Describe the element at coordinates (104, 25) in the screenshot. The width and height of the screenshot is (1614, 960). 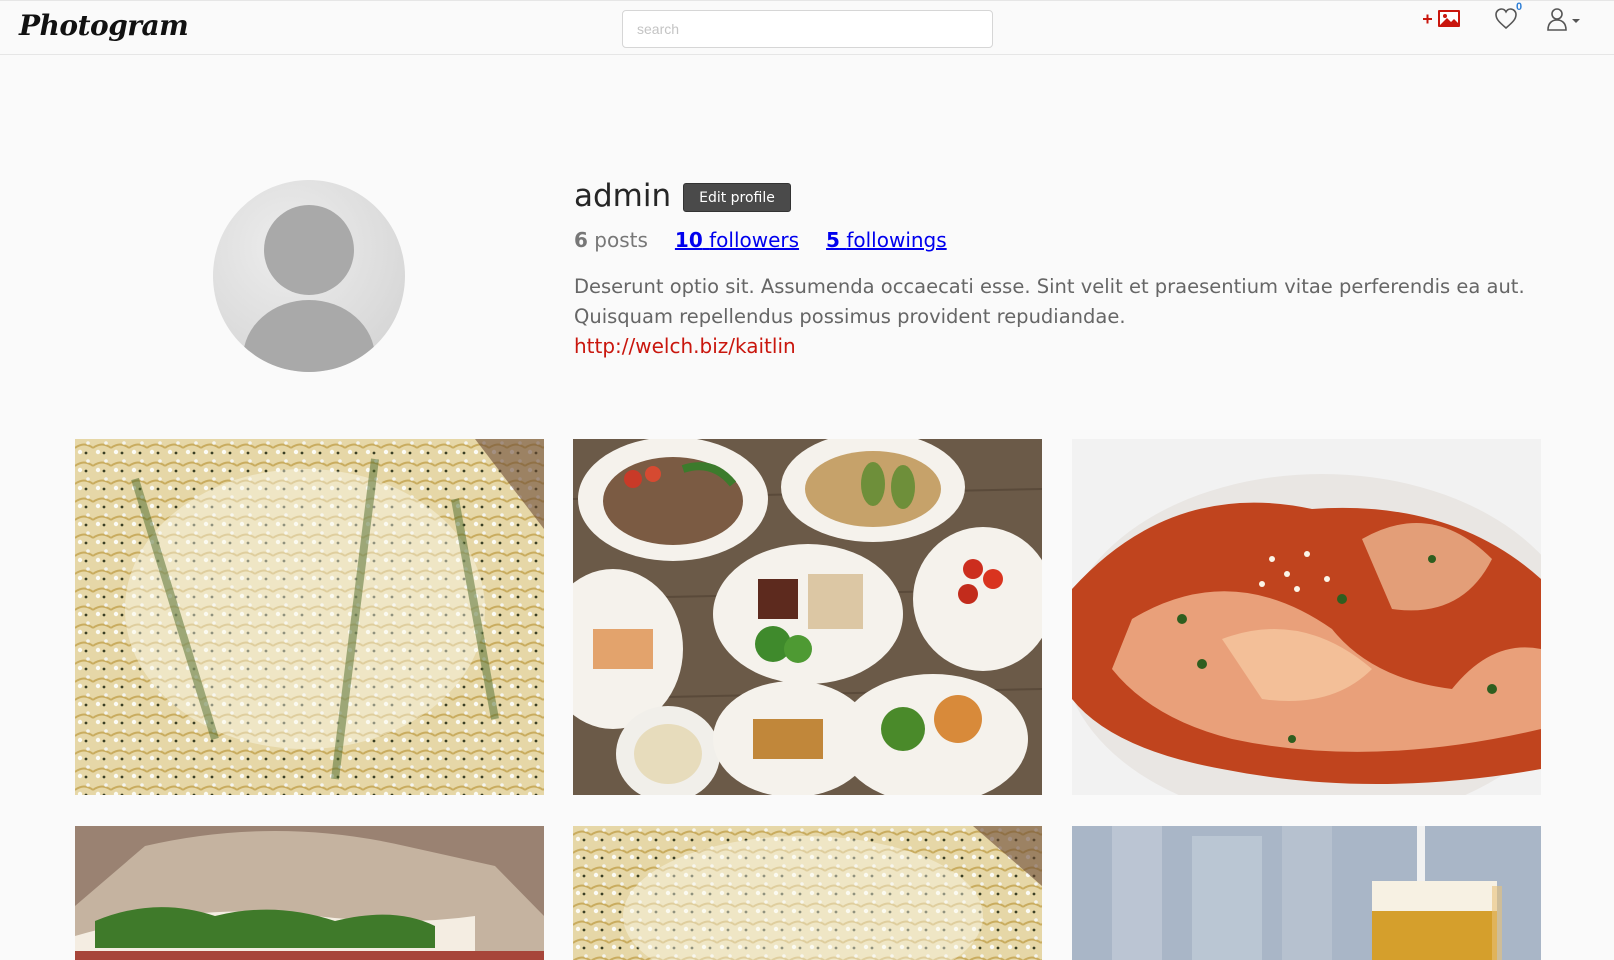
I see `brand-logo: Photogram` at that location.